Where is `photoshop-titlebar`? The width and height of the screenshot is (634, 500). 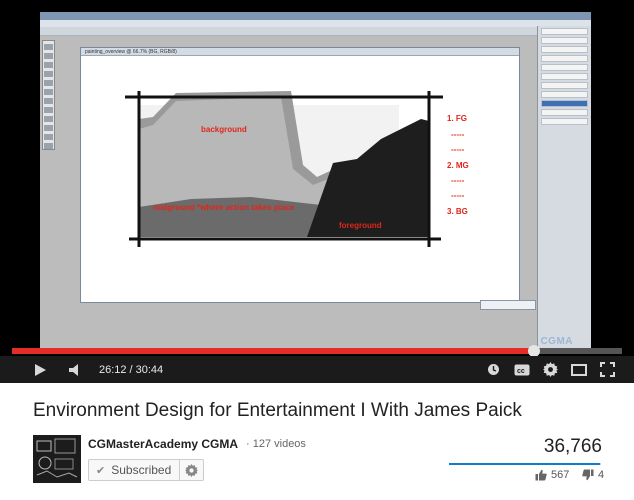
photoshop-titlebar is located at coordinates (315, 16).